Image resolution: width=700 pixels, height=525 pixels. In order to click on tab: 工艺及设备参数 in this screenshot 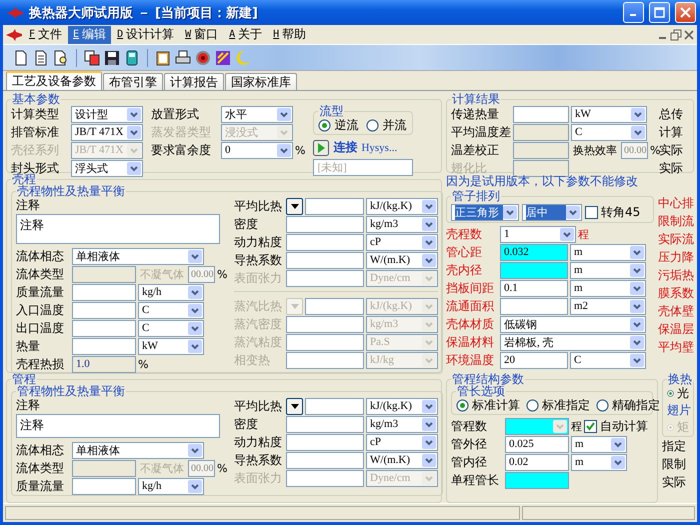, I will do `click(54, 80)`.